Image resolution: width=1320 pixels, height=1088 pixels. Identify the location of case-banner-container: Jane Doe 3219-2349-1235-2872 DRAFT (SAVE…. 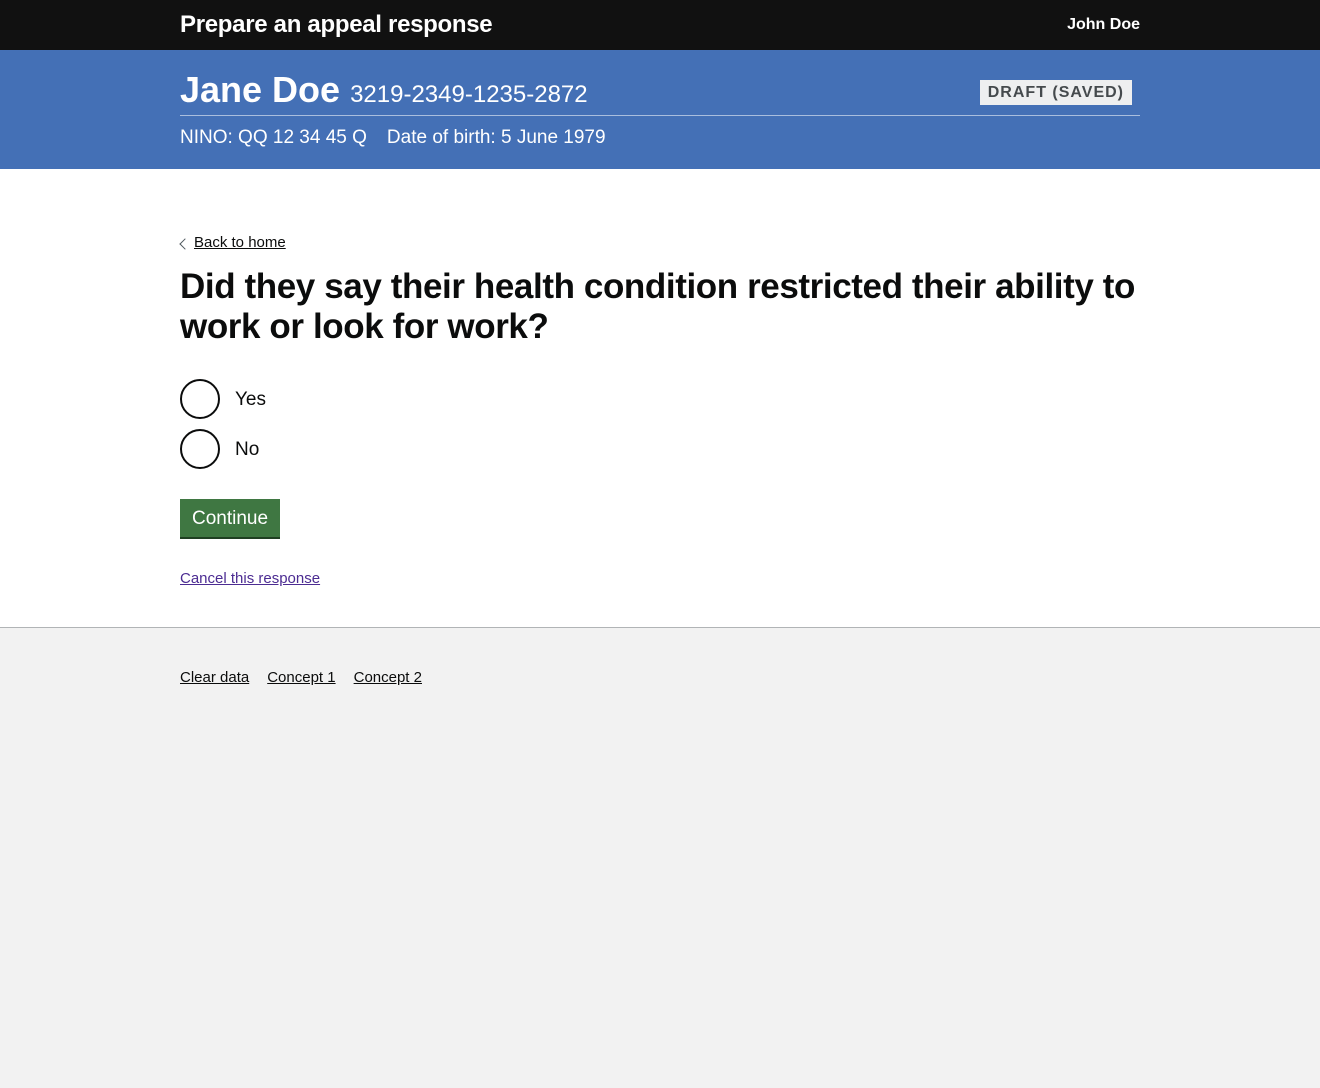
(660, 109).